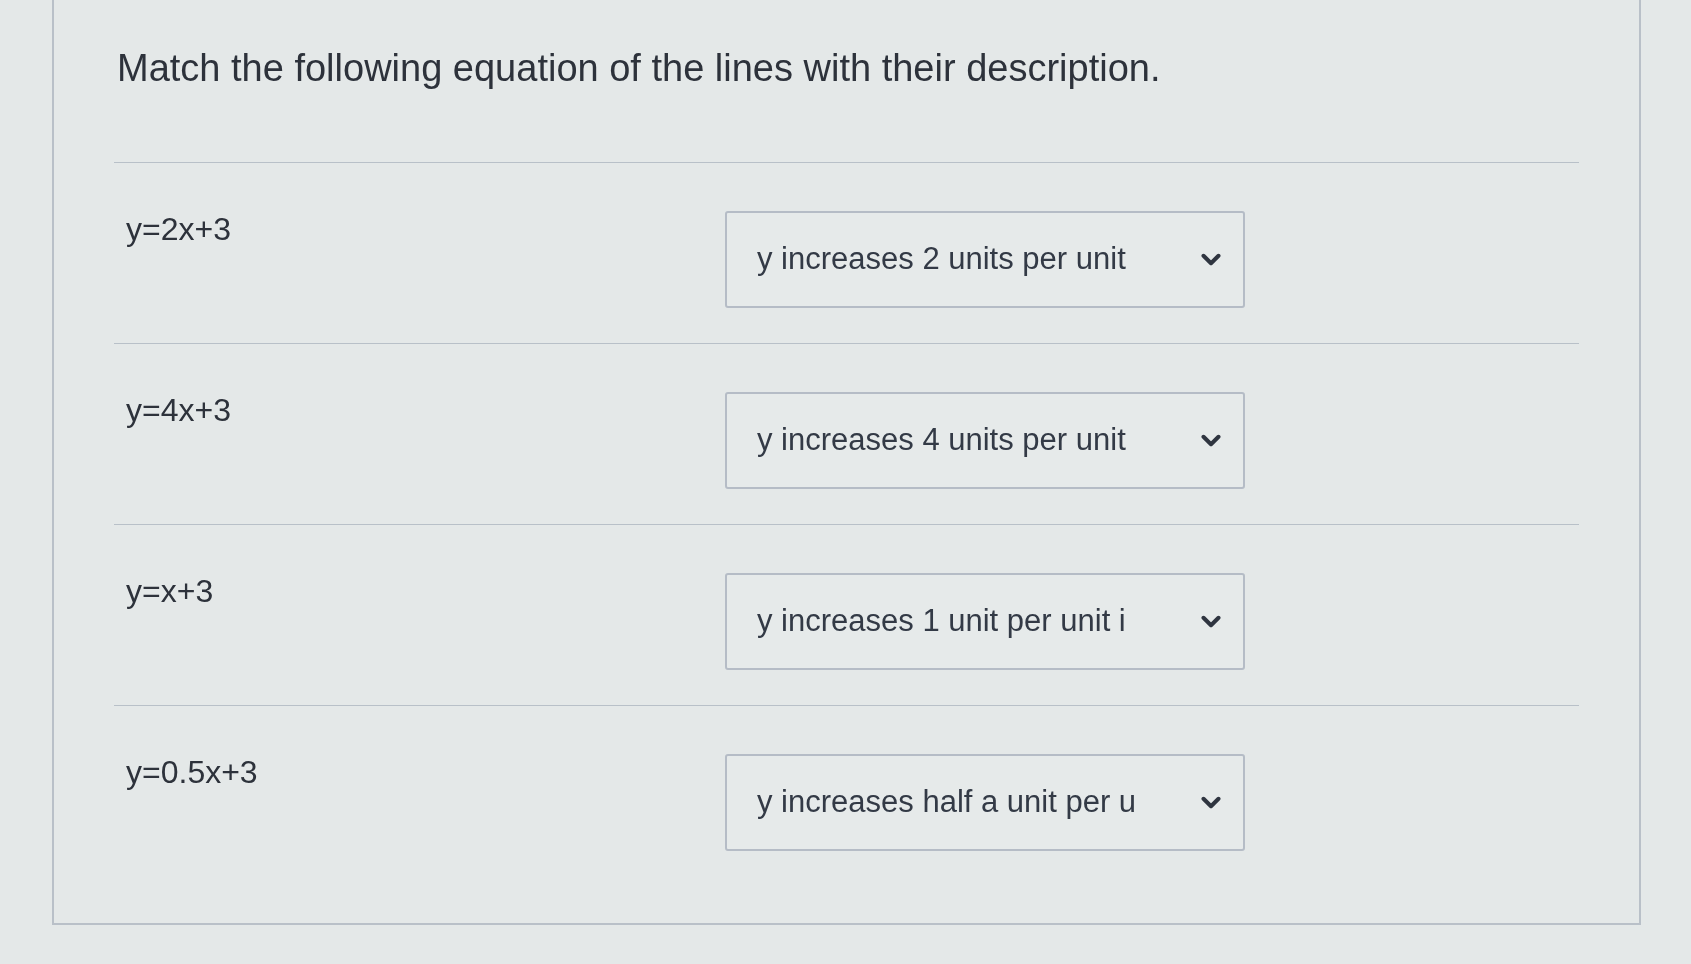 Image resolution: width=1691 pixels, height=964 pixels. What do you see at coordinates (985, 440) in the screenshot?
I see `answer-dropdown: y increases 4 units per unit` at bounding box center [985, 440].